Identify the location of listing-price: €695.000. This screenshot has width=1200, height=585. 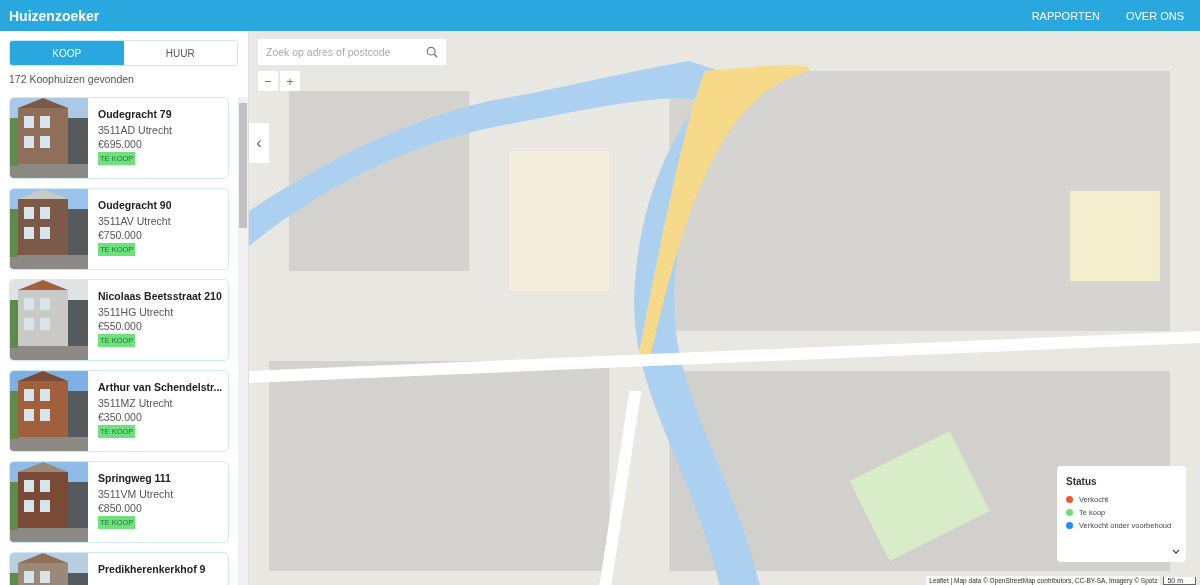
(120, 144).